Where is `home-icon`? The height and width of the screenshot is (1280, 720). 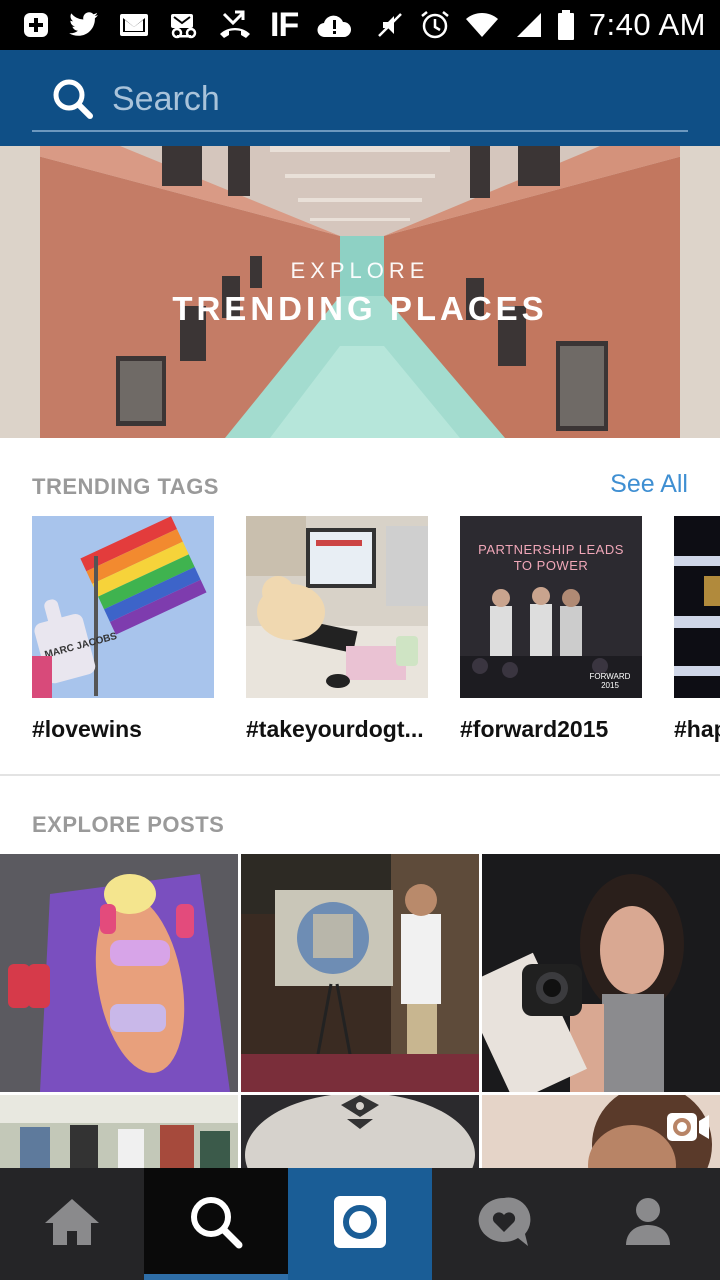 home-icon is located at coordinates (72, 1224).